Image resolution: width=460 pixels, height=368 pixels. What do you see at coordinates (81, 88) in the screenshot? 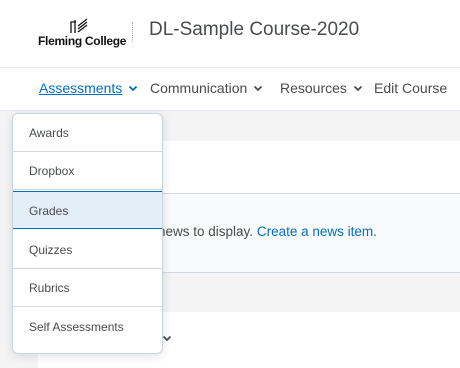
I see `nav-assessments-label: Assessments` at bounding box center [81, 88].